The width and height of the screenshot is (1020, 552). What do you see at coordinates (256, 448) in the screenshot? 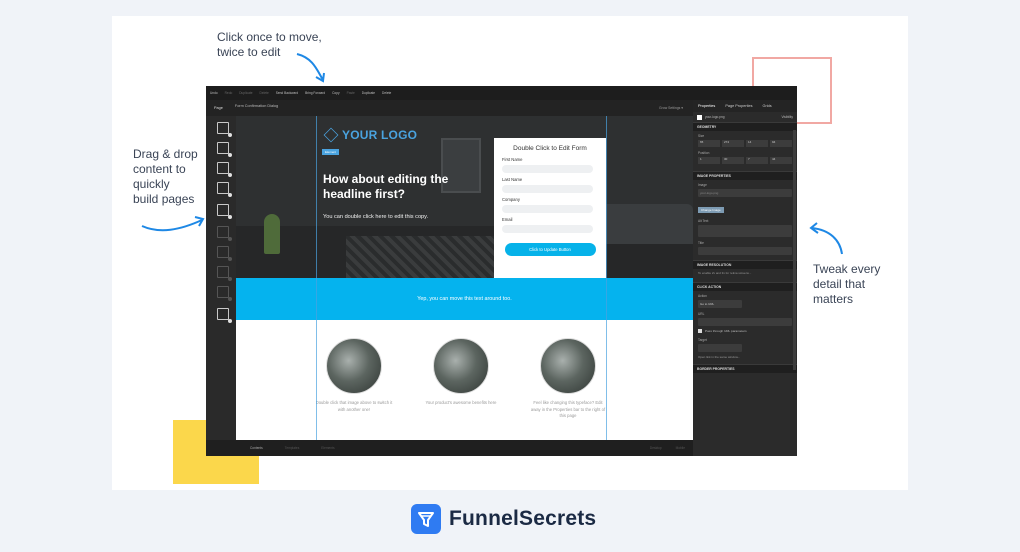
I see `tab-contents: Contents` at bounding box center [256, 448].